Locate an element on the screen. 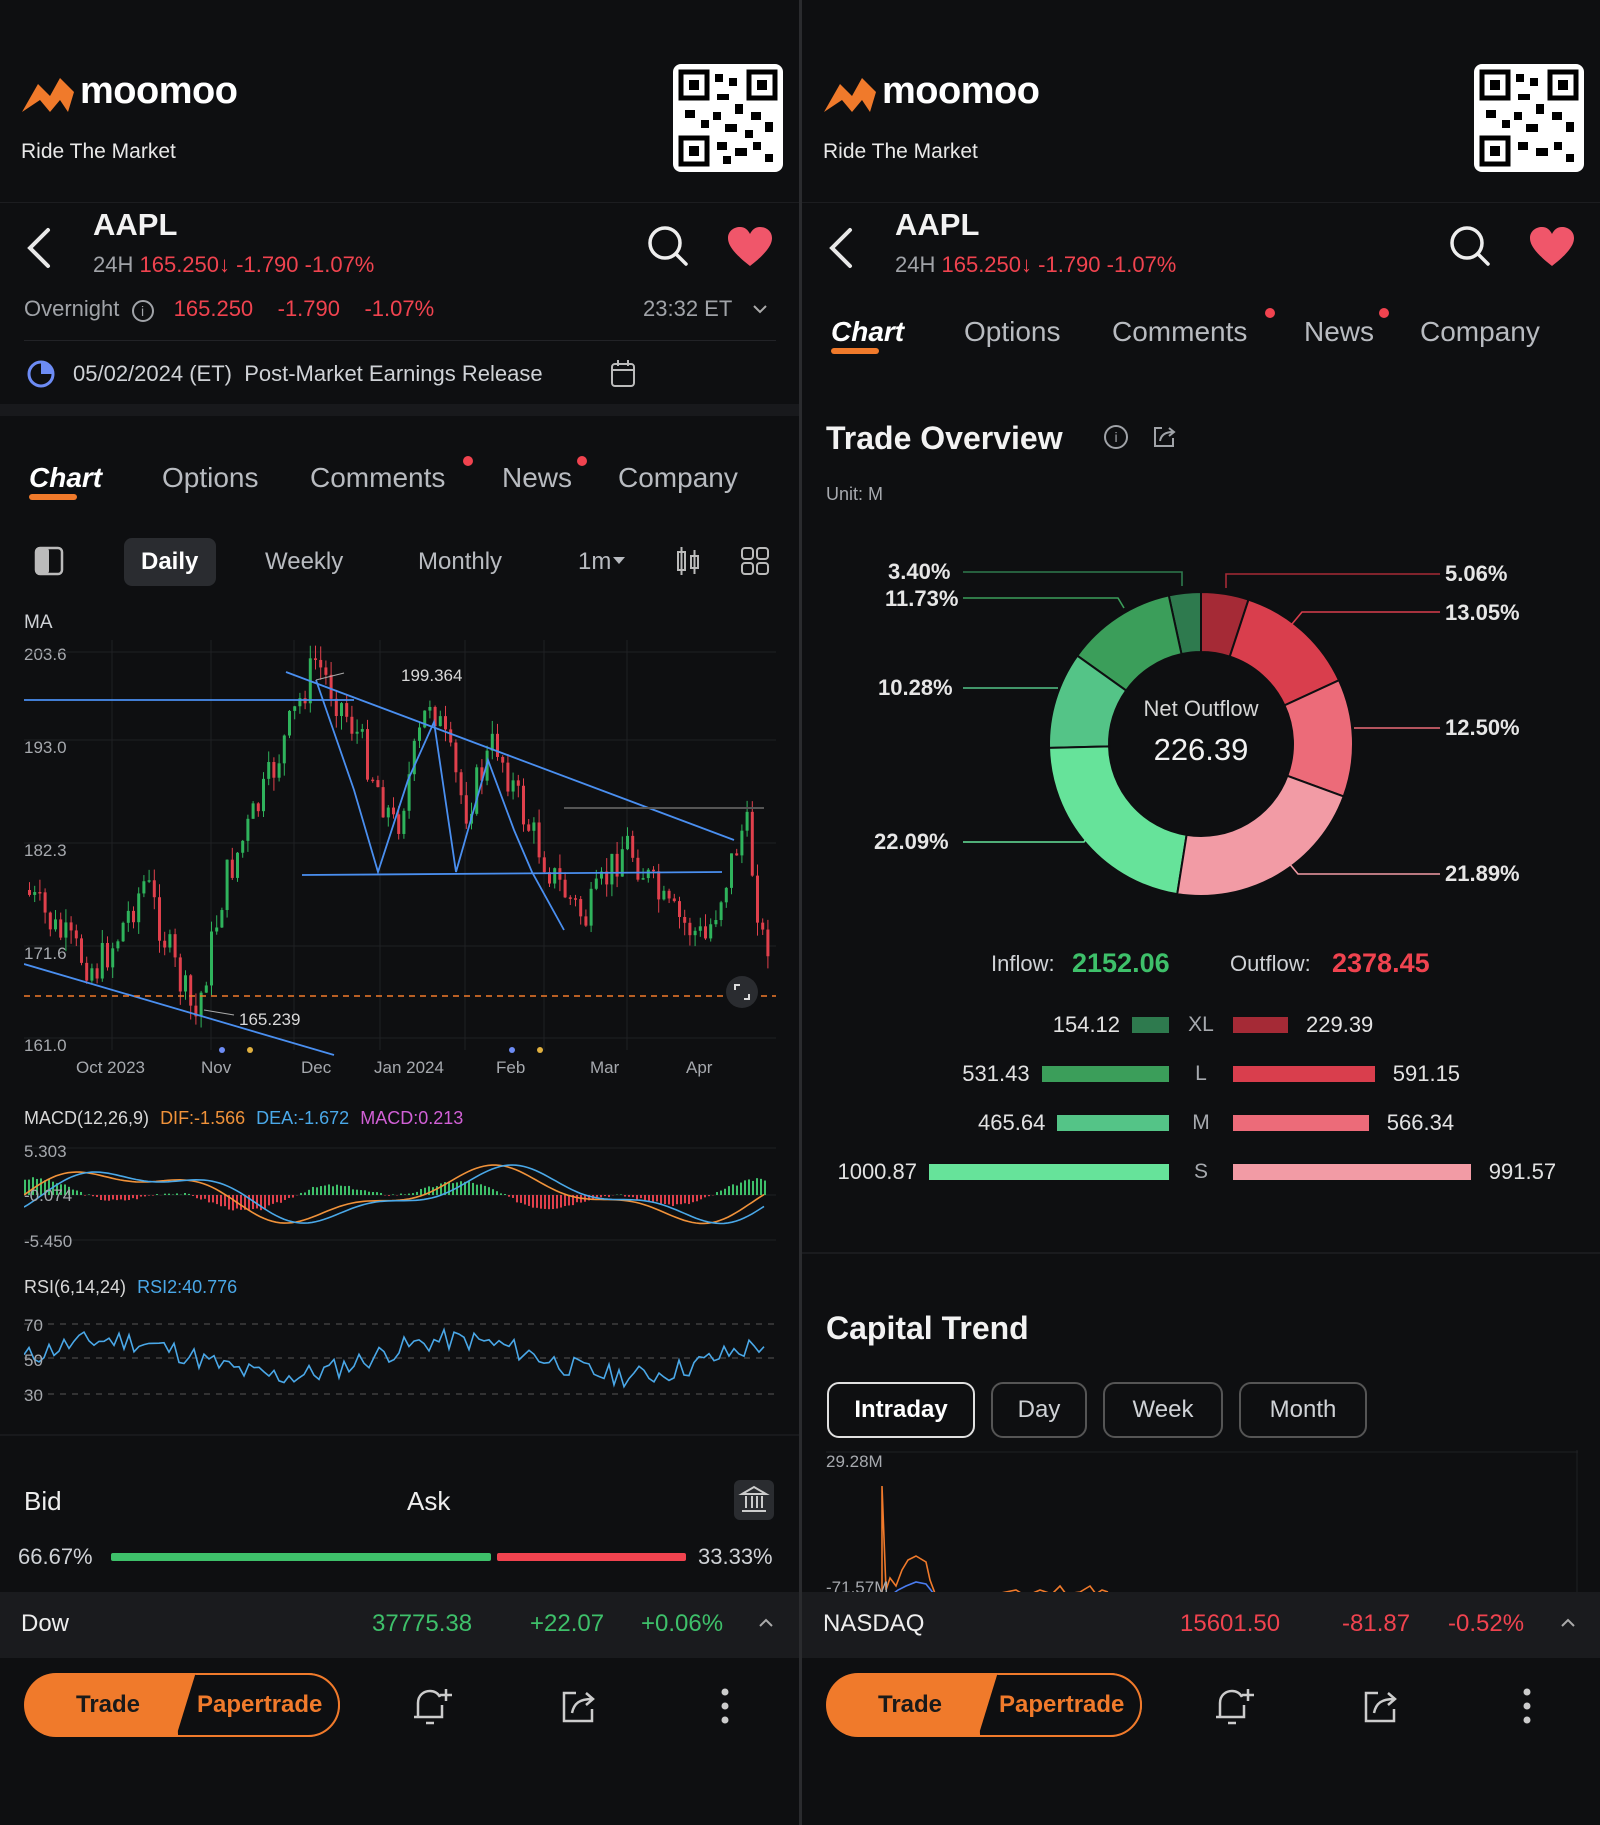 This screenshot has height=1825, width=1600. size-label: XL is located at coordinates (1201, 1024).